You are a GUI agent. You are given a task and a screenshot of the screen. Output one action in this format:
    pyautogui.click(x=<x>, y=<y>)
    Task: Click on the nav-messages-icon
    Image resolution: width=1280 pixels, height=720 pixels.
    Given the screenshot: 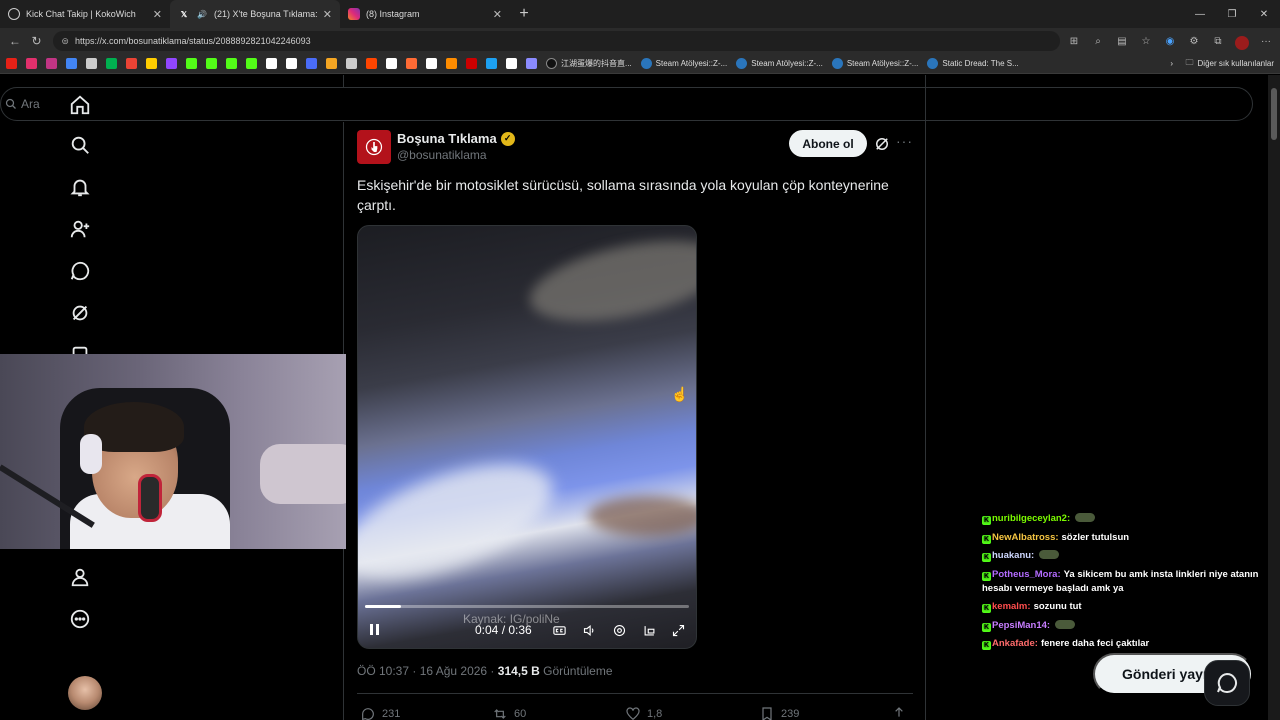 What is the action you would take?
    pyautogui.click(x=80, y=271)
    